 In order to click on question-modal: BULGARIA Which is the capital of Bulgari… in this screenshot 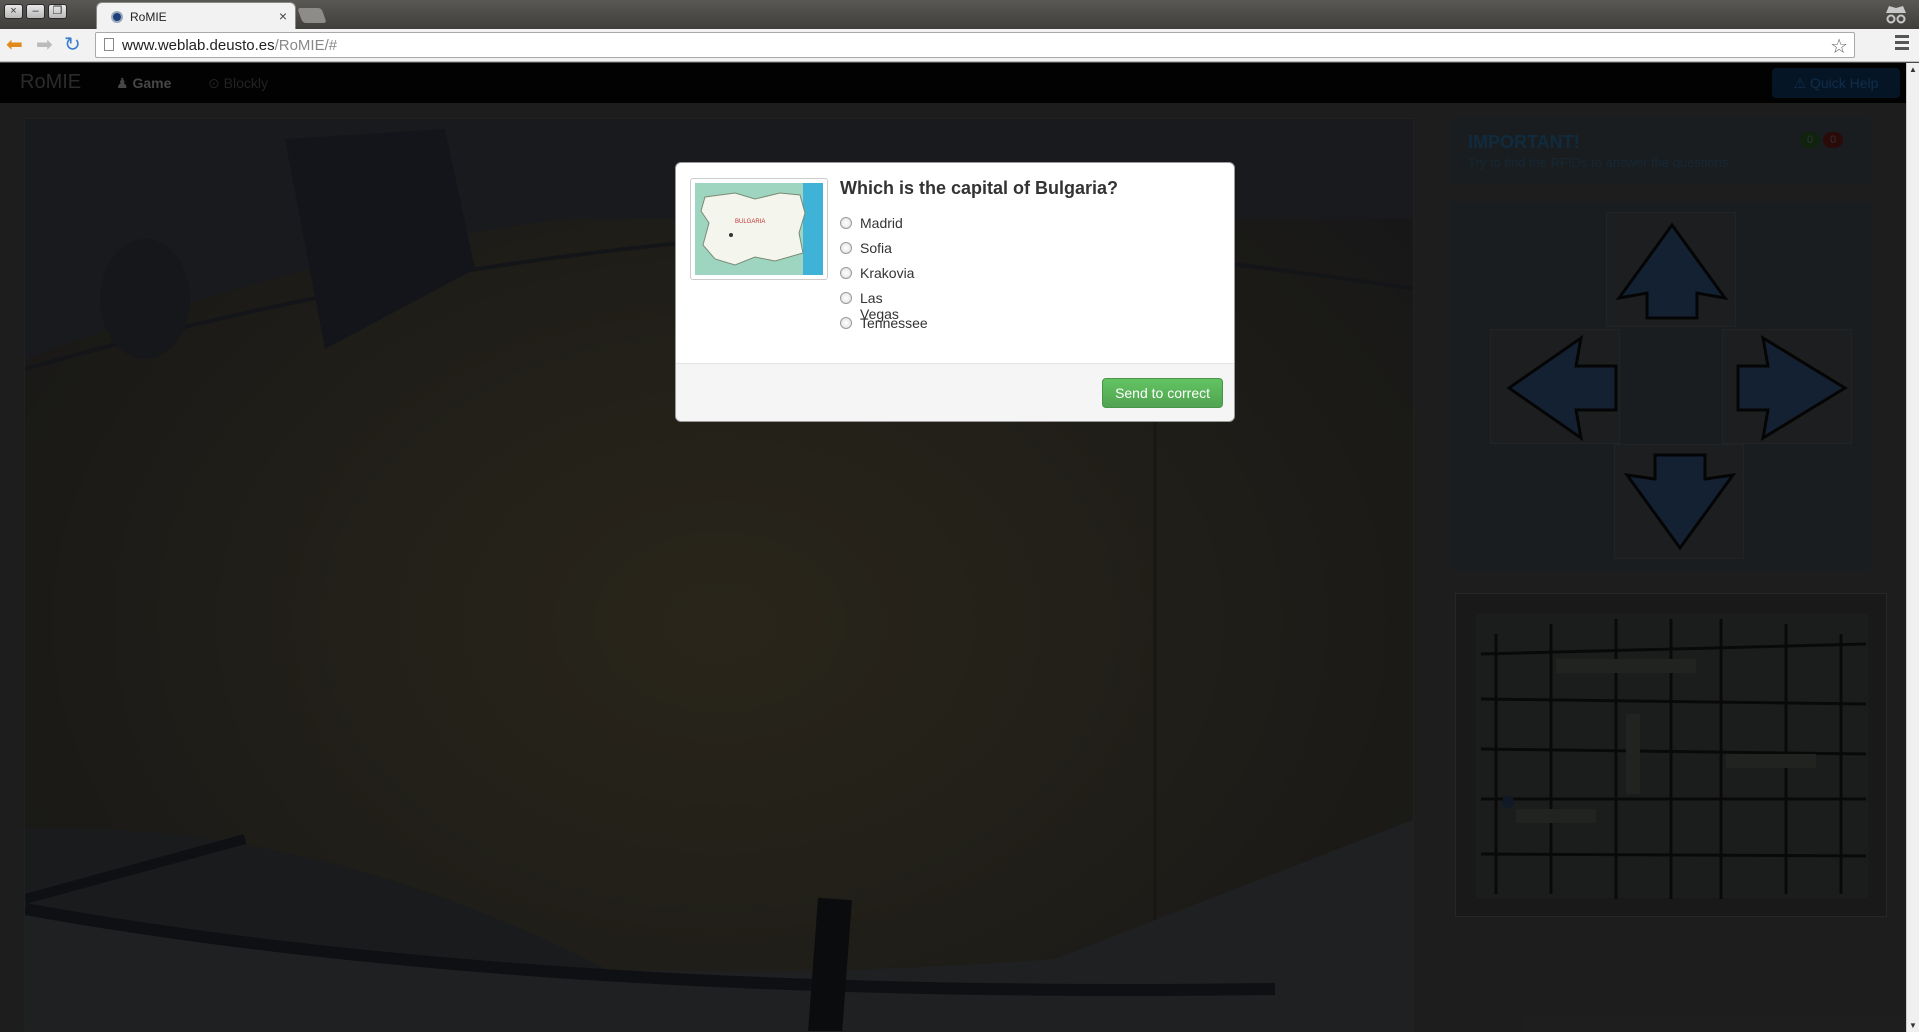, I will do `click(955, 292)`.